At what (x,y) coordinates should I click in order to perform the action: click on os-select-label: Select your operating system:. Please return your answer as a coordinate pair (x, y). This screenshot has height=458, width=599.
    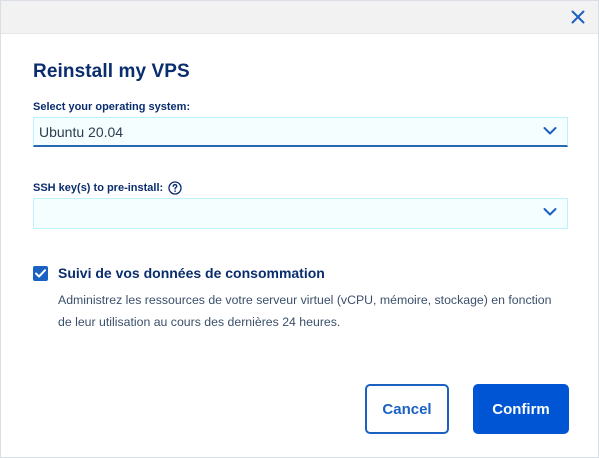
    Looking at the image, I should click on (112, 107).